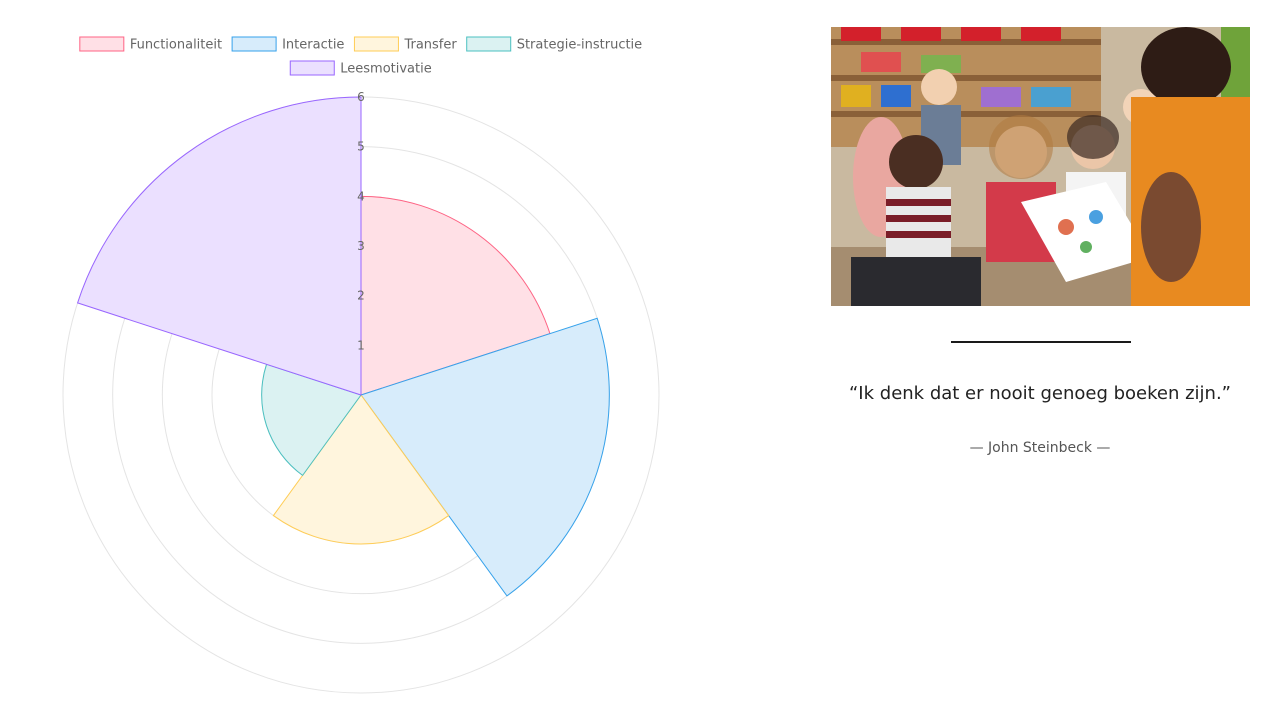  I want to click on tick-label: 4, so click(361, 196).